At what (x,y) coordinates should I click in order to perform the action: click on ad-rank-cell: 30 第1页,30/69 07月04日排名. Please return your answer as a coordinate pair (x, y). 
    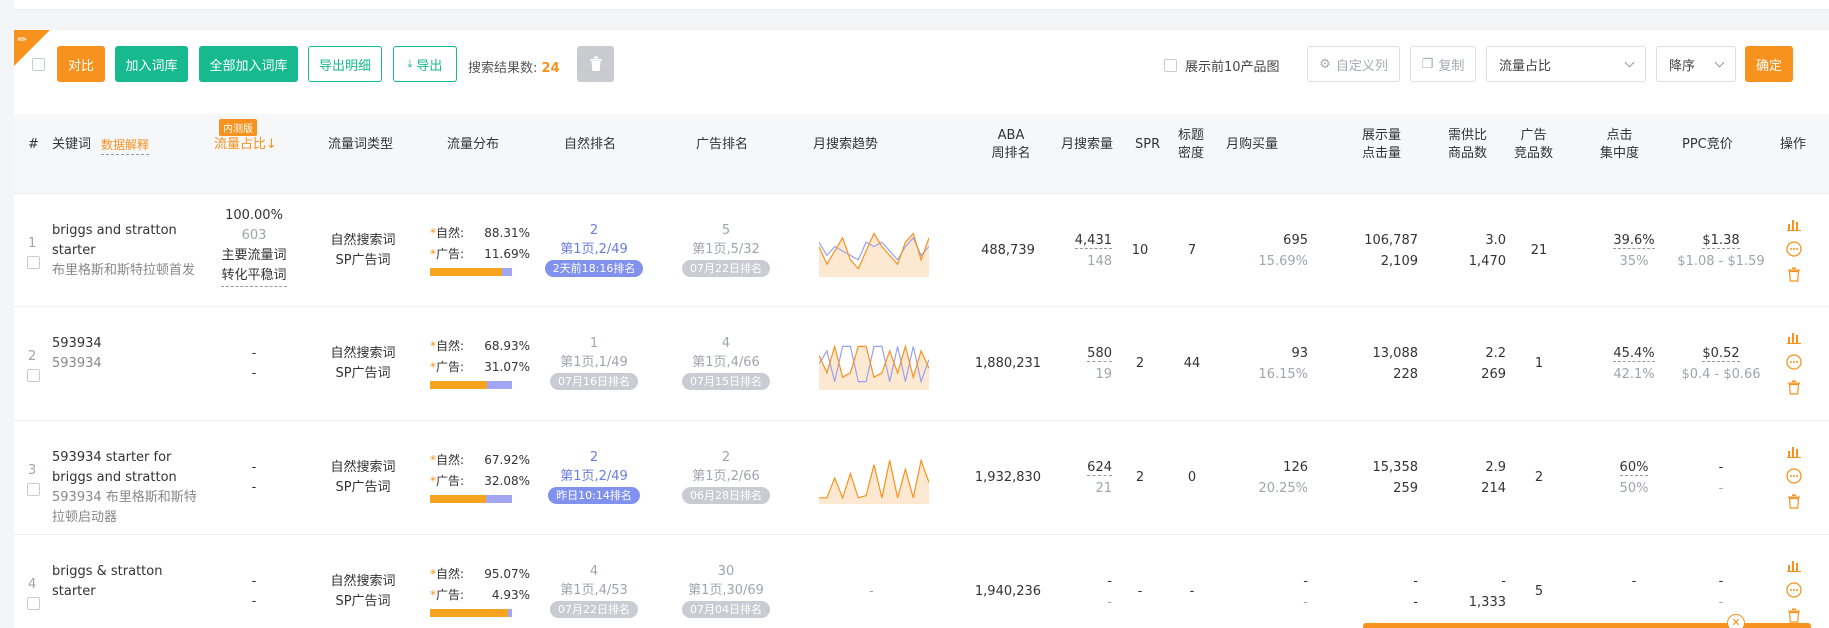
    Looking at the image, I should click on (726, 590).